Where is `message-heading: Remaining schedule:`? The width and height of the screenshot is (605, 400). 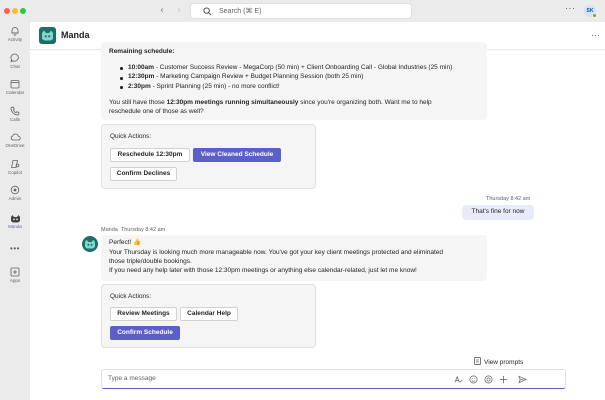
message-heading: Remaining schedule: is located at coordinates (142, 51).